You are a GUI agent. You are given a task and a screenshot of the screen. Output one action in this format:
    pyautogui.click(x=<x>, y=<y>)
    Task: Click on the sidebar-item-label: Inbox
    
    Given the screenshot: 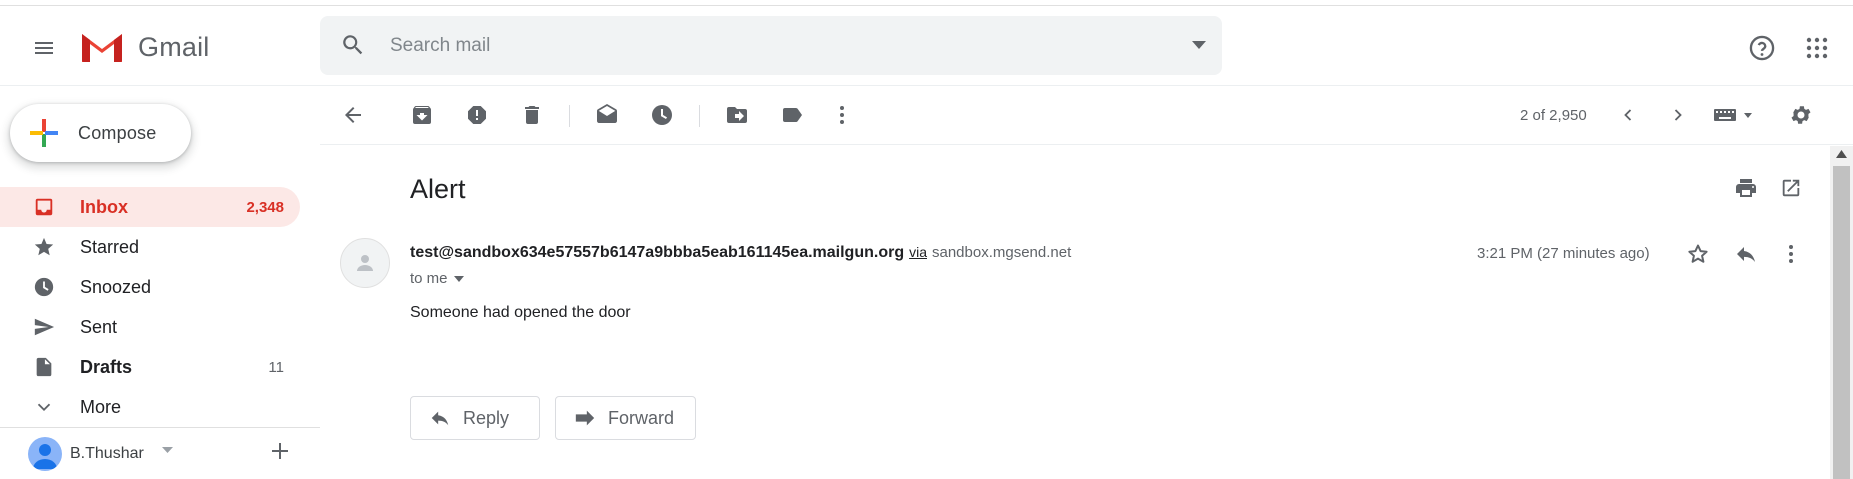 What is the action you would take?
    pyautogui.click(x=104, y=206)
    